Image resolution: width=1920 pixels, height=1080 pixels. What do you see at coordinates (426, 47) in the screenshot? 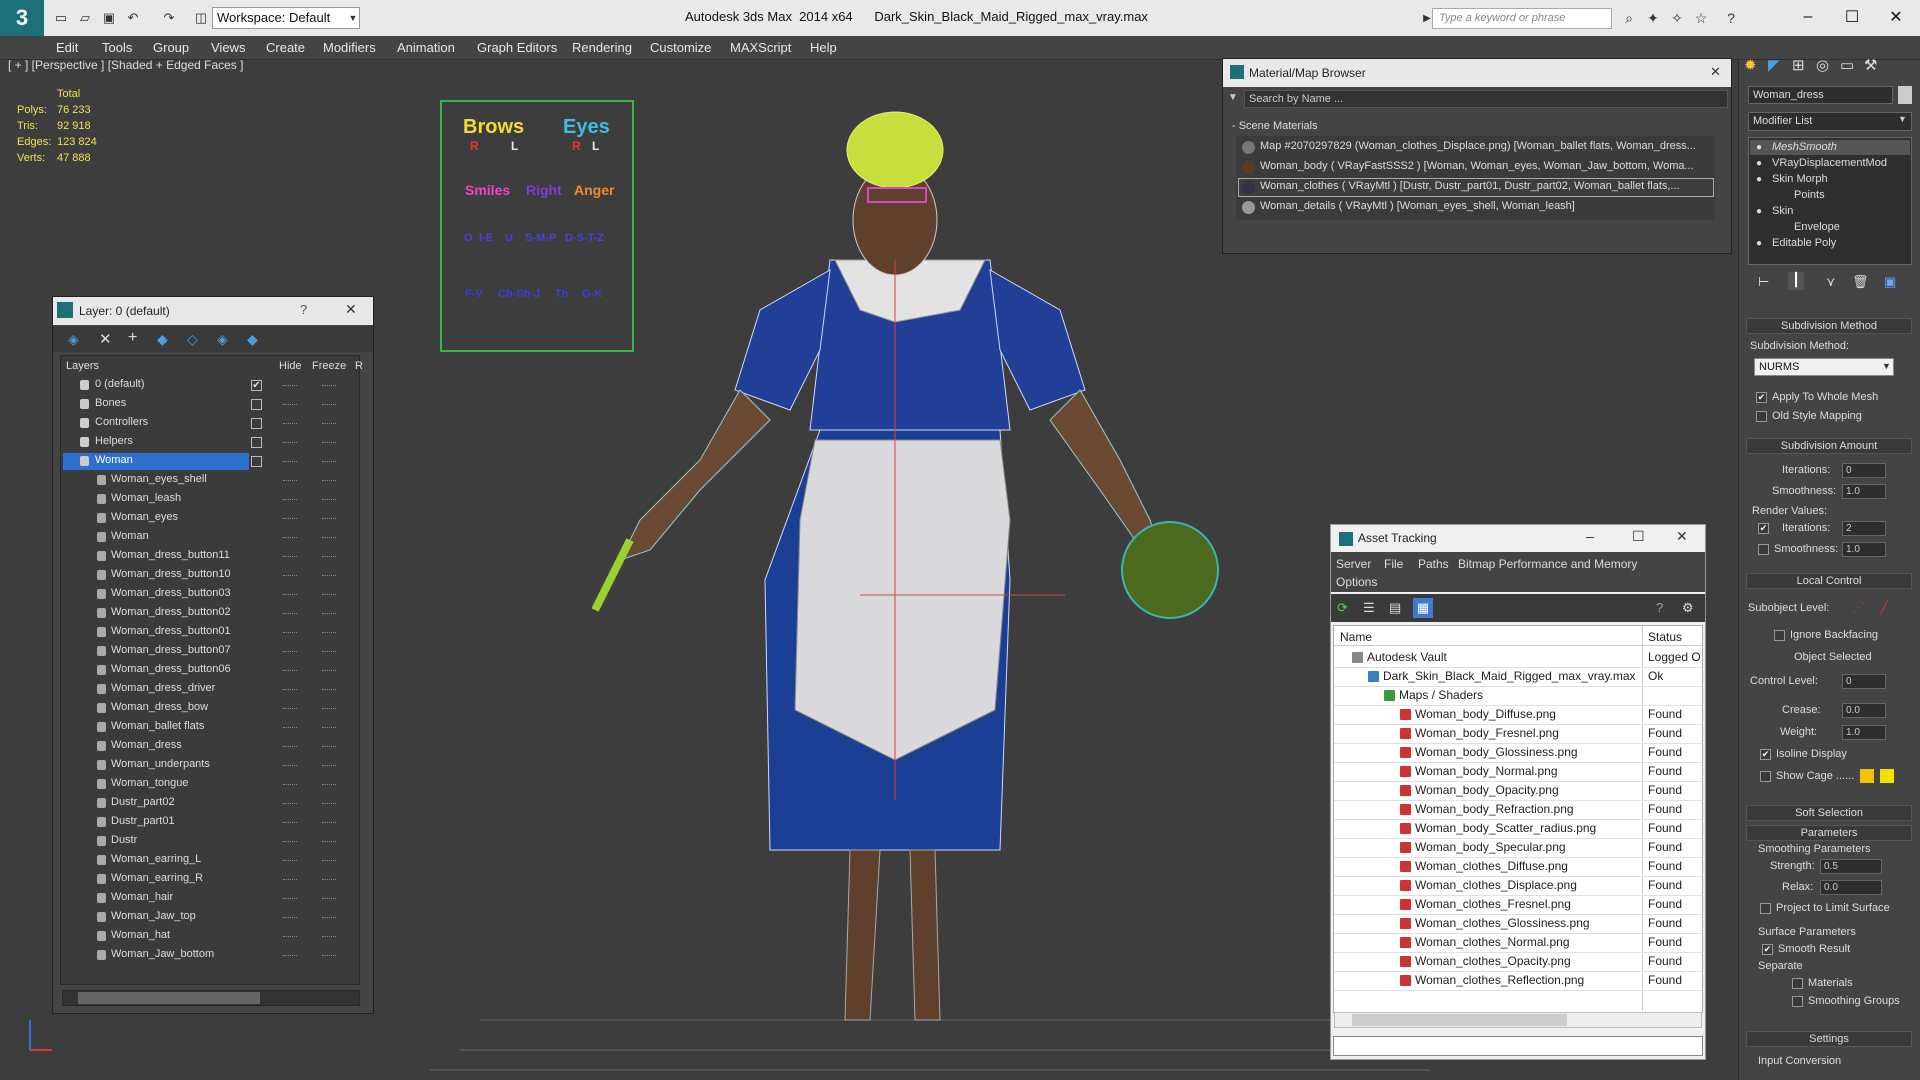
I see `menu-animation: Animation` at bounding box center [426, 47].